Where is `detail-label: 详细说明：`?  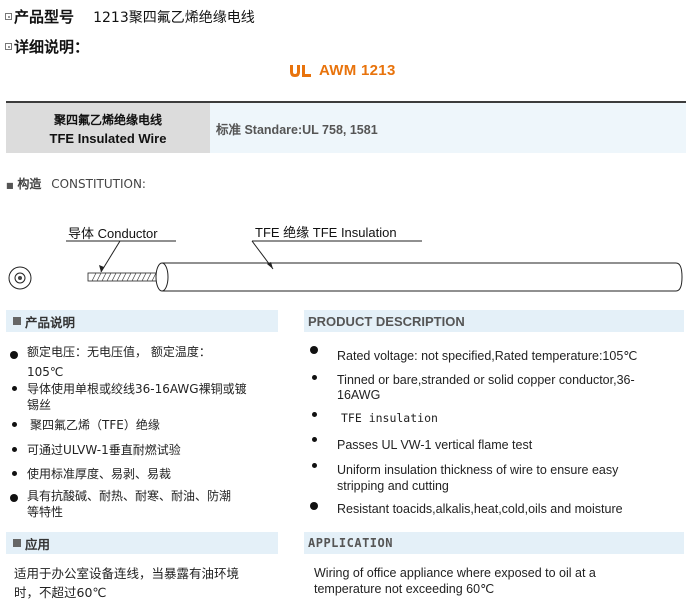
detail-label: 详细说明： is located at coordinates (52, 47).